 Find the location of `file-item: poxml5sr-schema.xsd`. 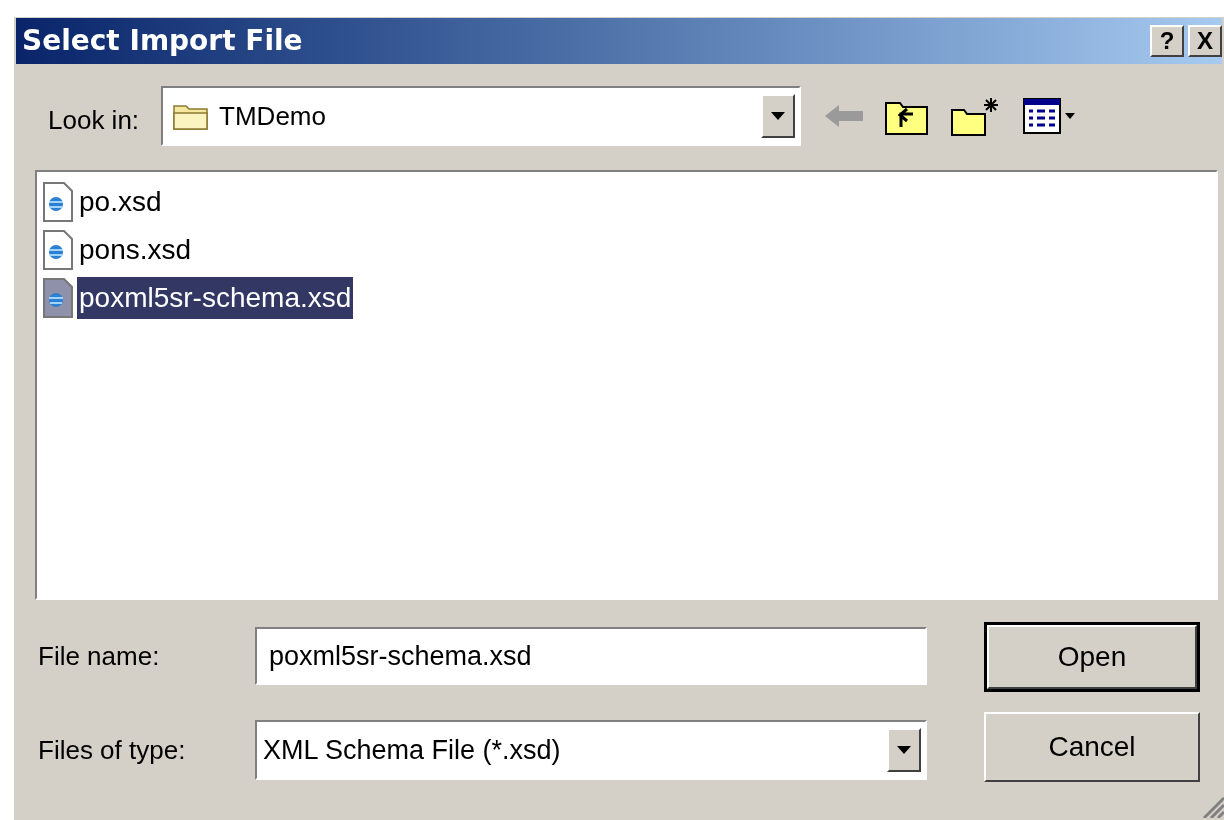

file-item: poxml5sr-schema.xsd is located at coordinates (629, 298).